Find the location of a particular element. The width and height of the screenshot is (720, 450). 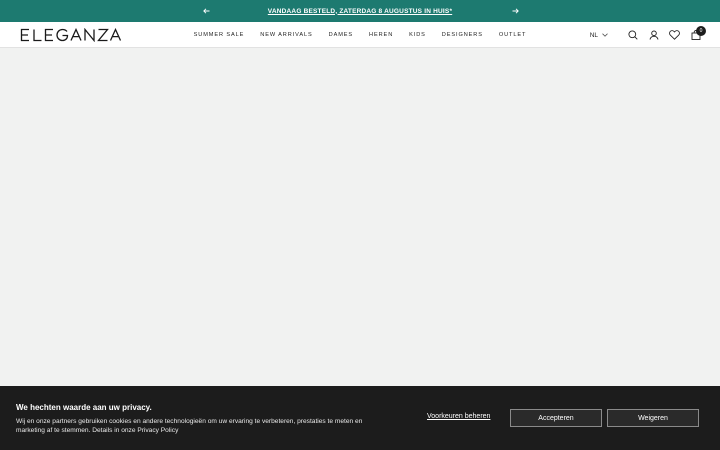

account-icon is located at coordinates (653, 35).